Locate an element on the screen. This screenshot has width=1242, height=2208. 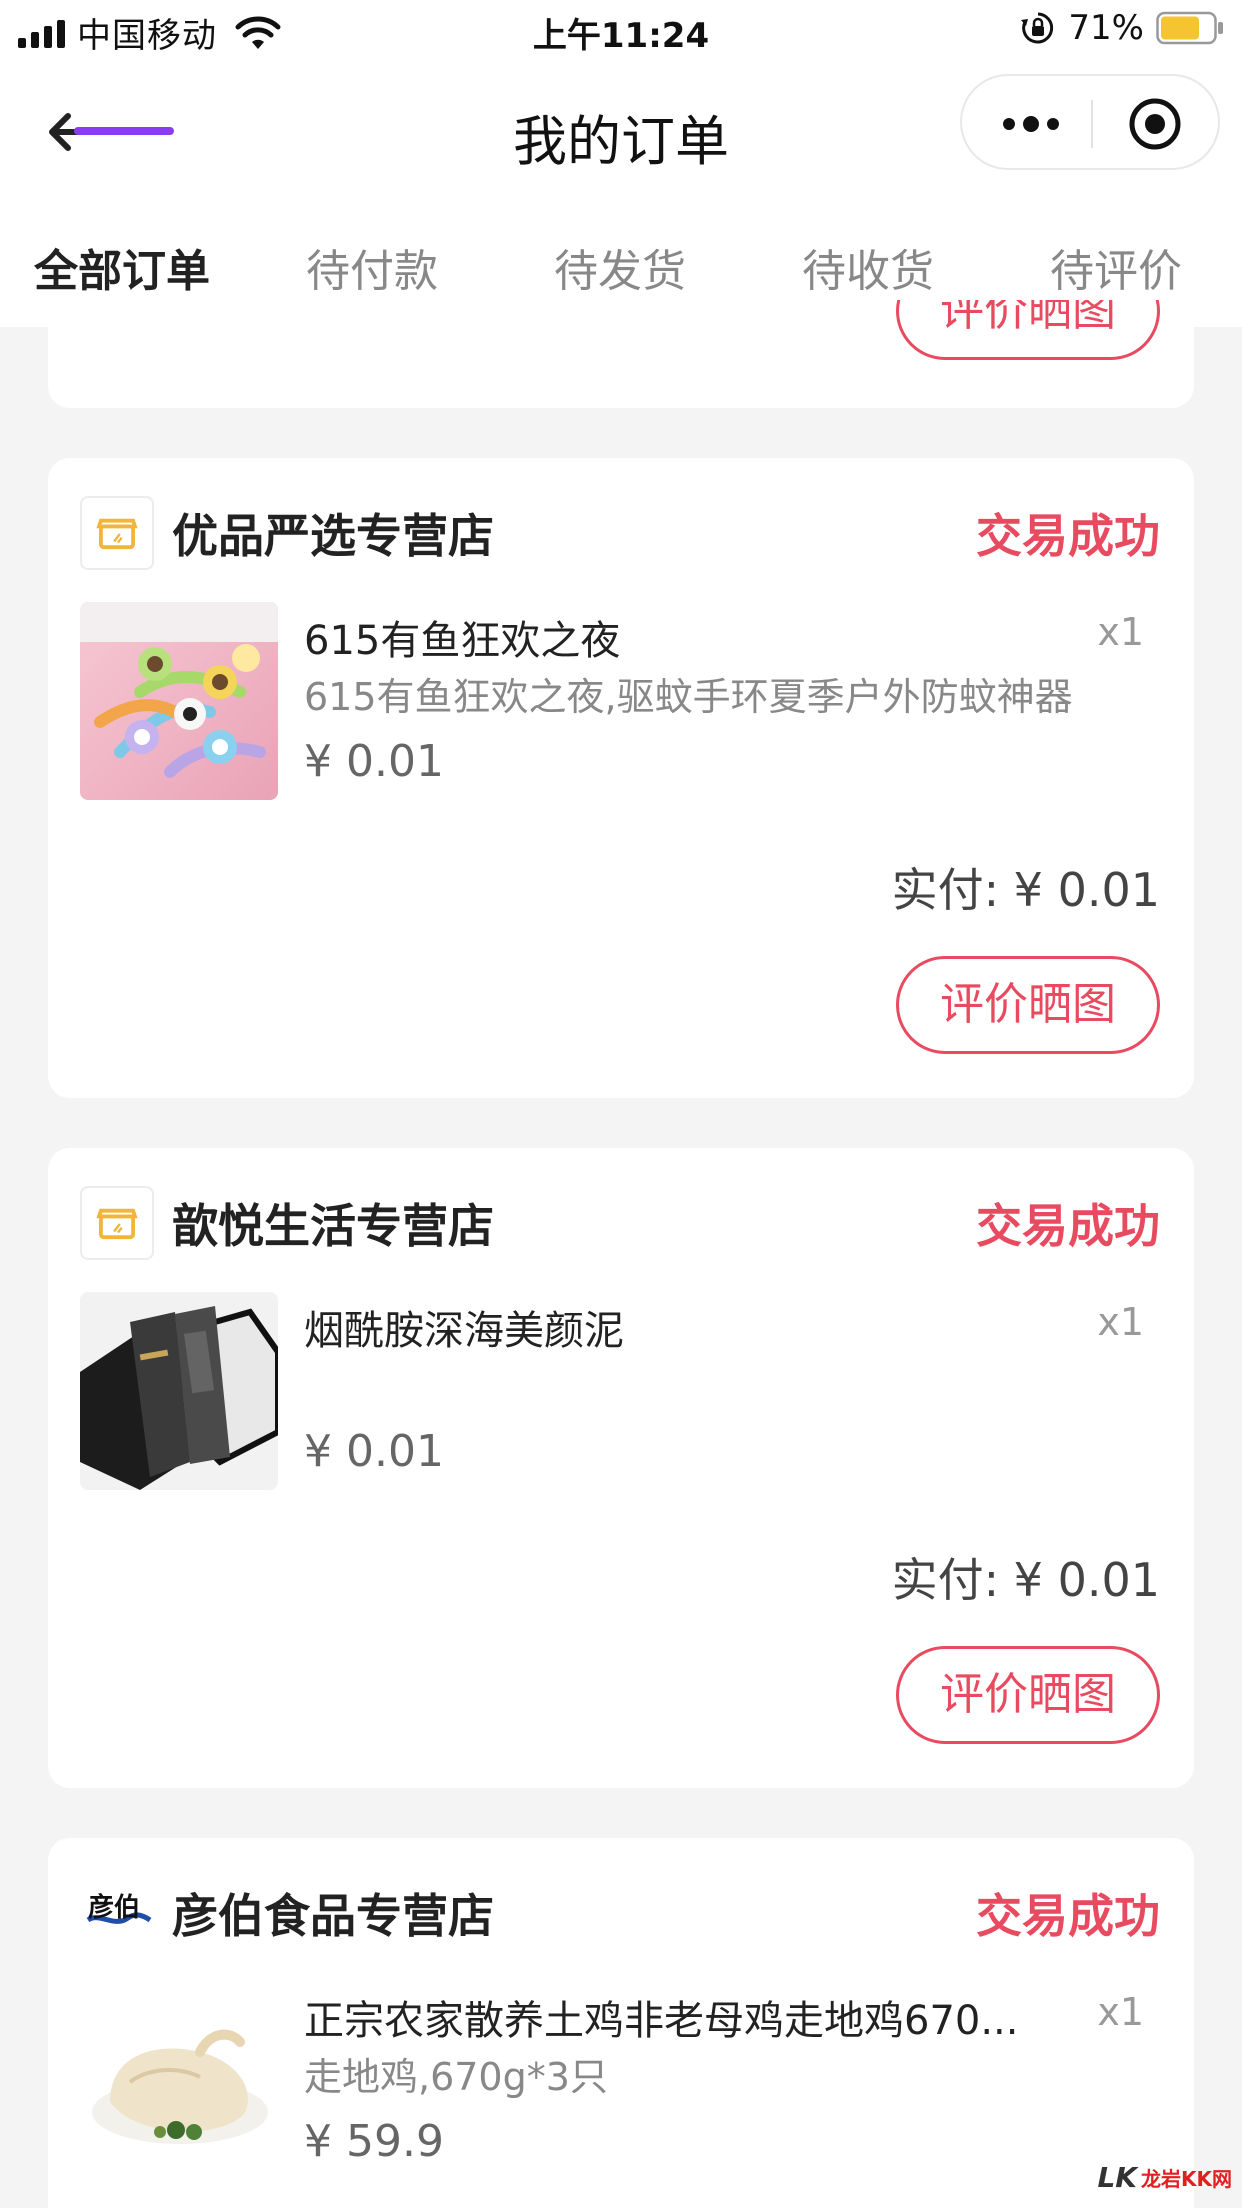
tab-pending-review: 待评价 is located at coordinates (1116, 267).